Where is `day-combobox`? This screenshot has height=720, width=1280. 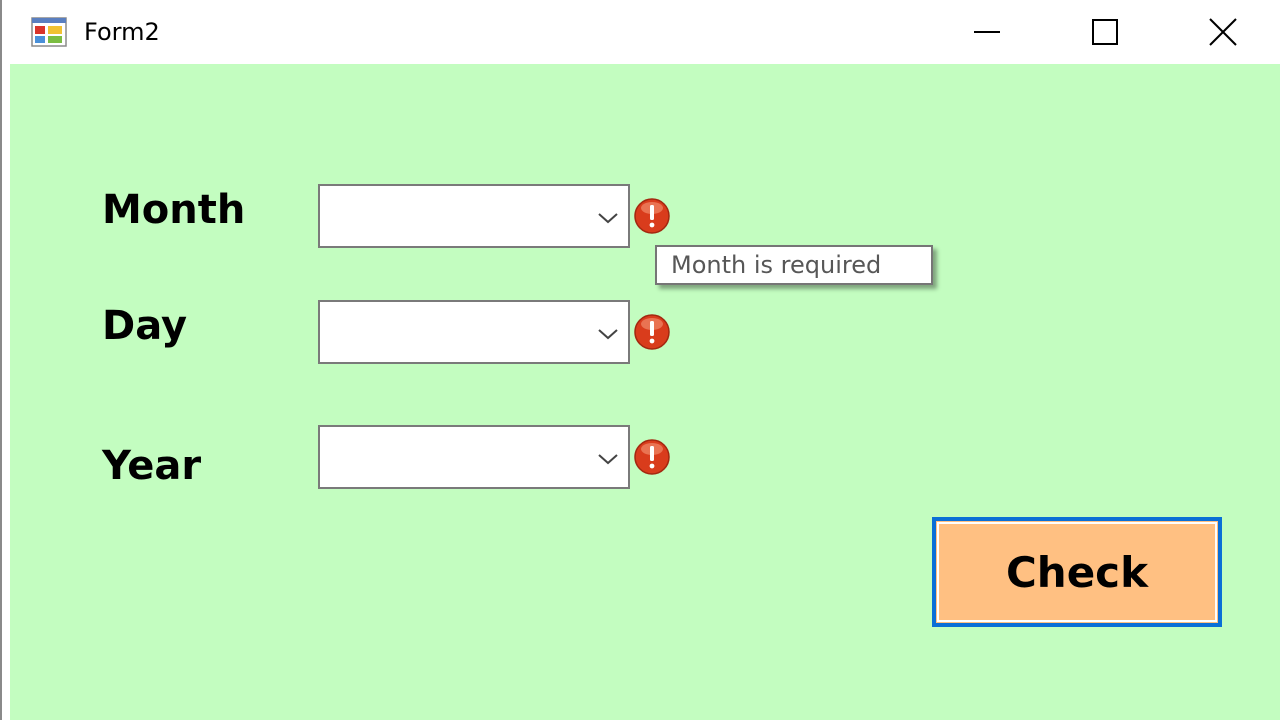
day-combobox is located at coordinates (474, 332).